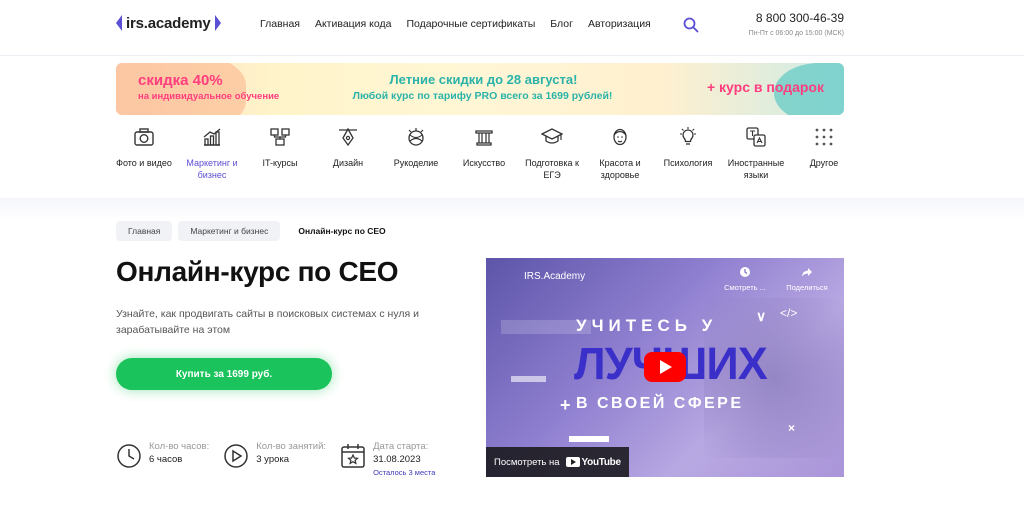 Image resolution: width=1024 pixels, height=527 pixels. I want to click on category-label: Психология, so click(688, 163).